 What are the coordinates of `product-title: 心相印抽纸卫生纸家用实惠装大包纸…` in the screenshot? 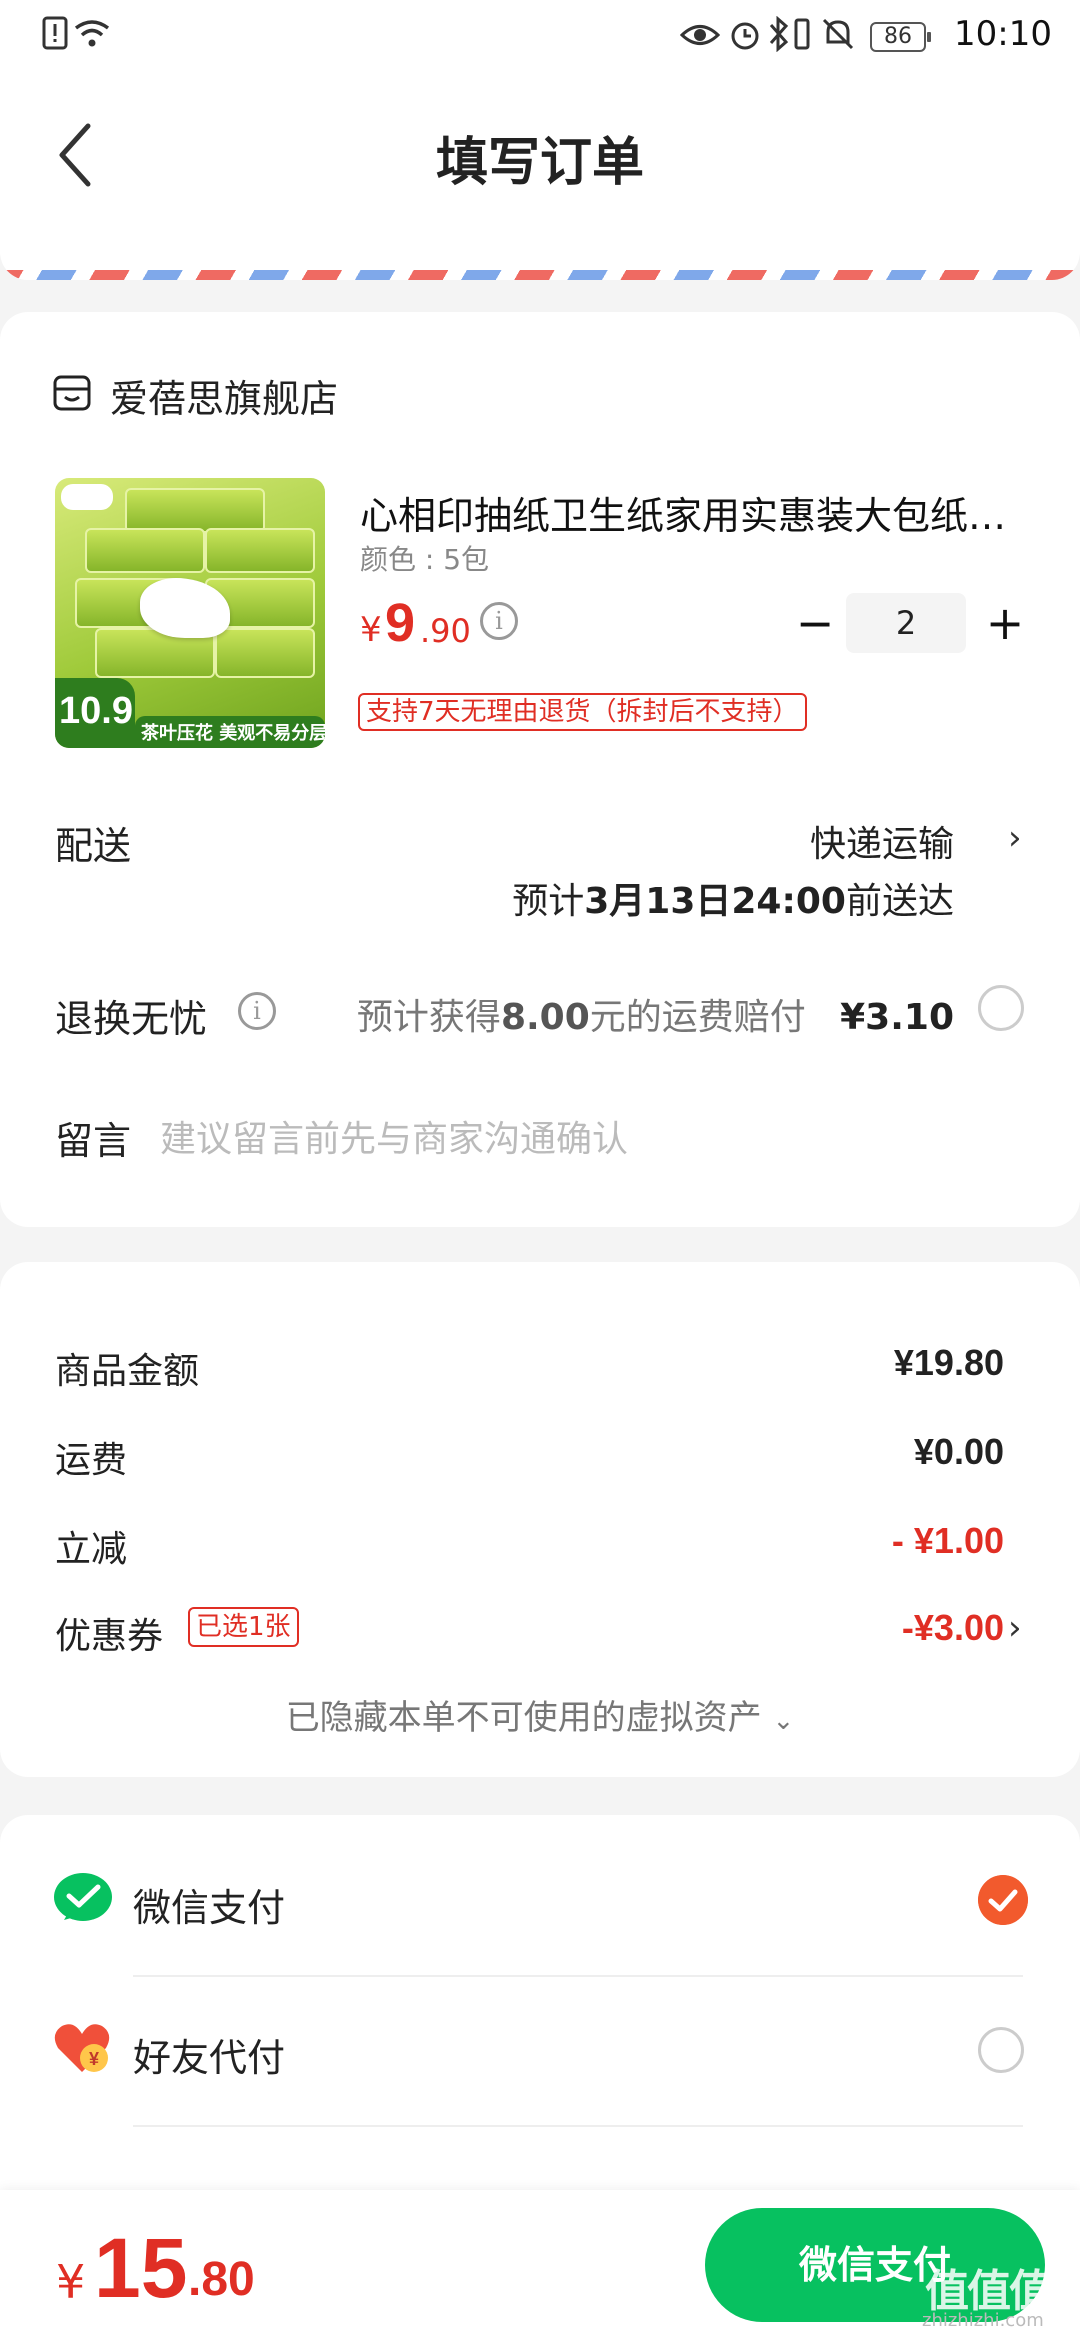 It's located at (690, 512).